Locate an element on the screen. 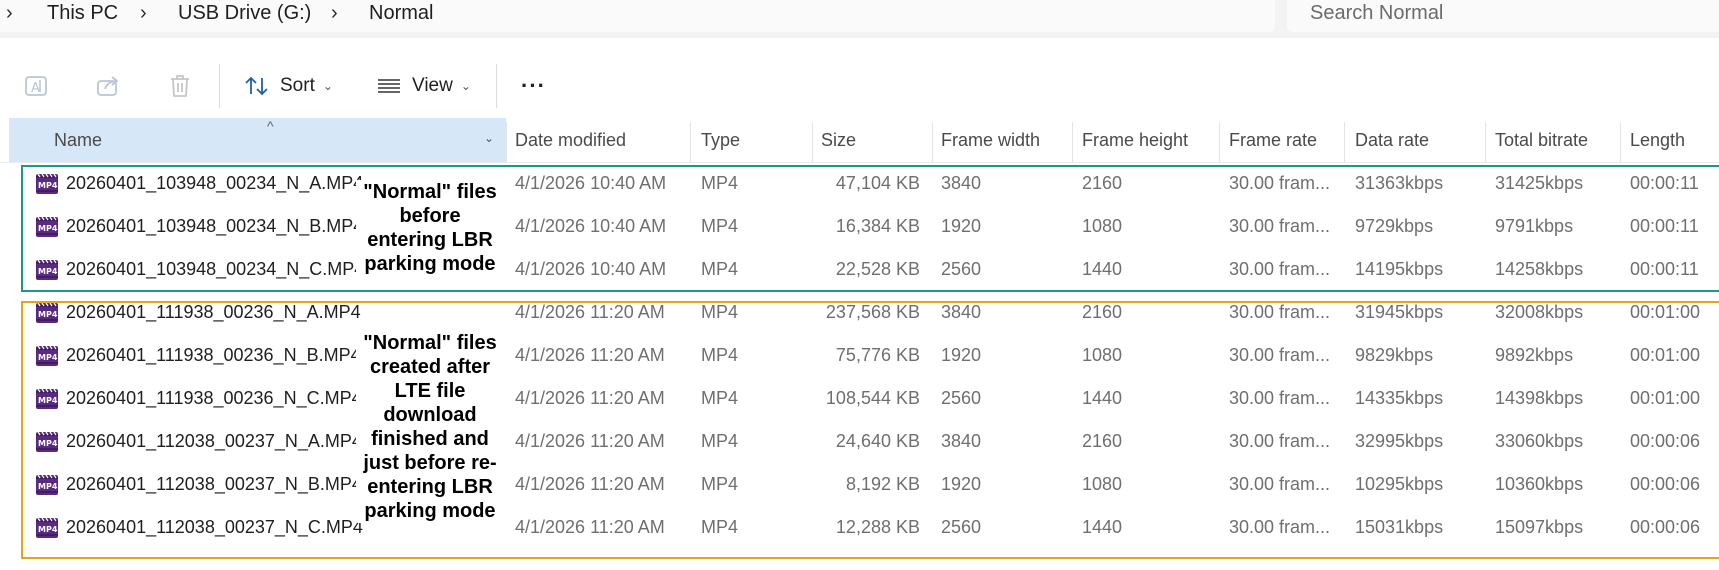 The image size is (1719, 570). svg-text: A is located at coordinates (35, 88).